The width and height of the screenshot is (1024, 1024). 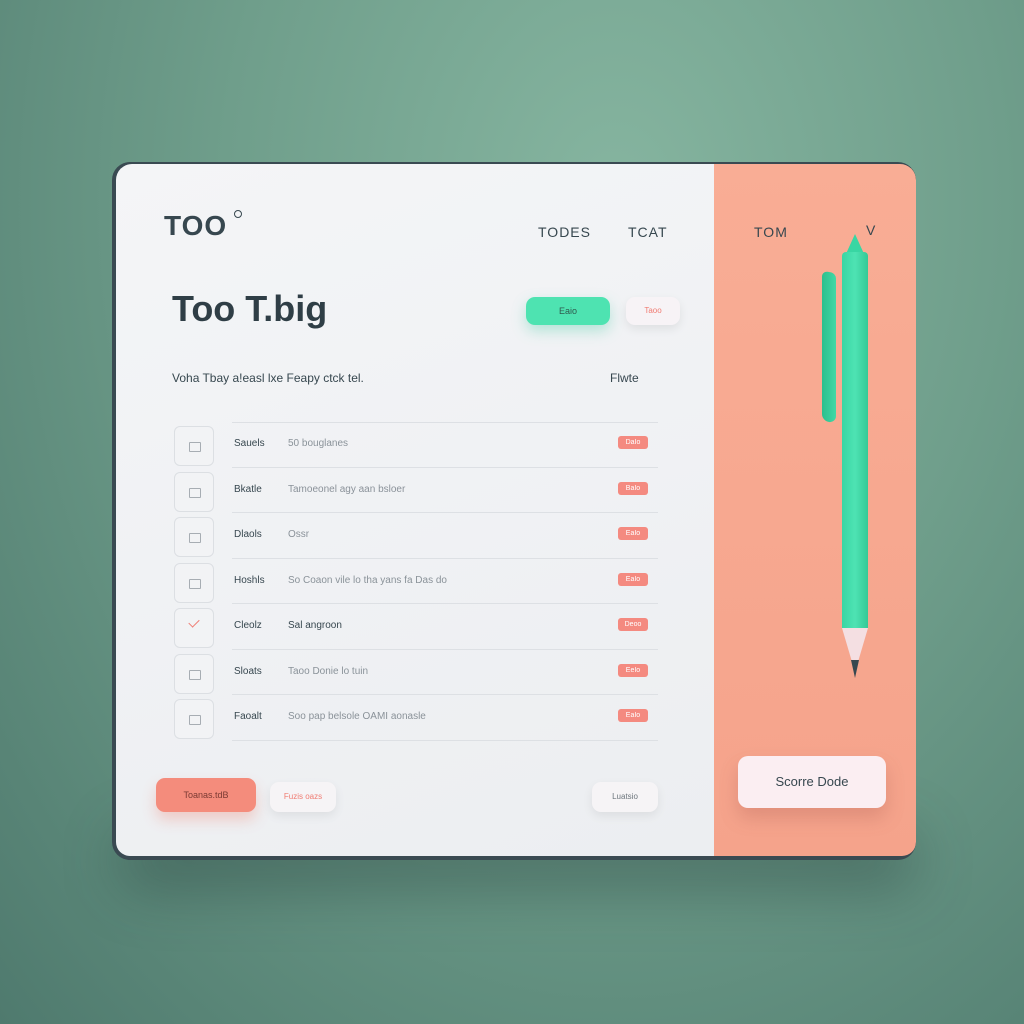 I want to click on tab-tom: TOM, so click(x=771, y=232).